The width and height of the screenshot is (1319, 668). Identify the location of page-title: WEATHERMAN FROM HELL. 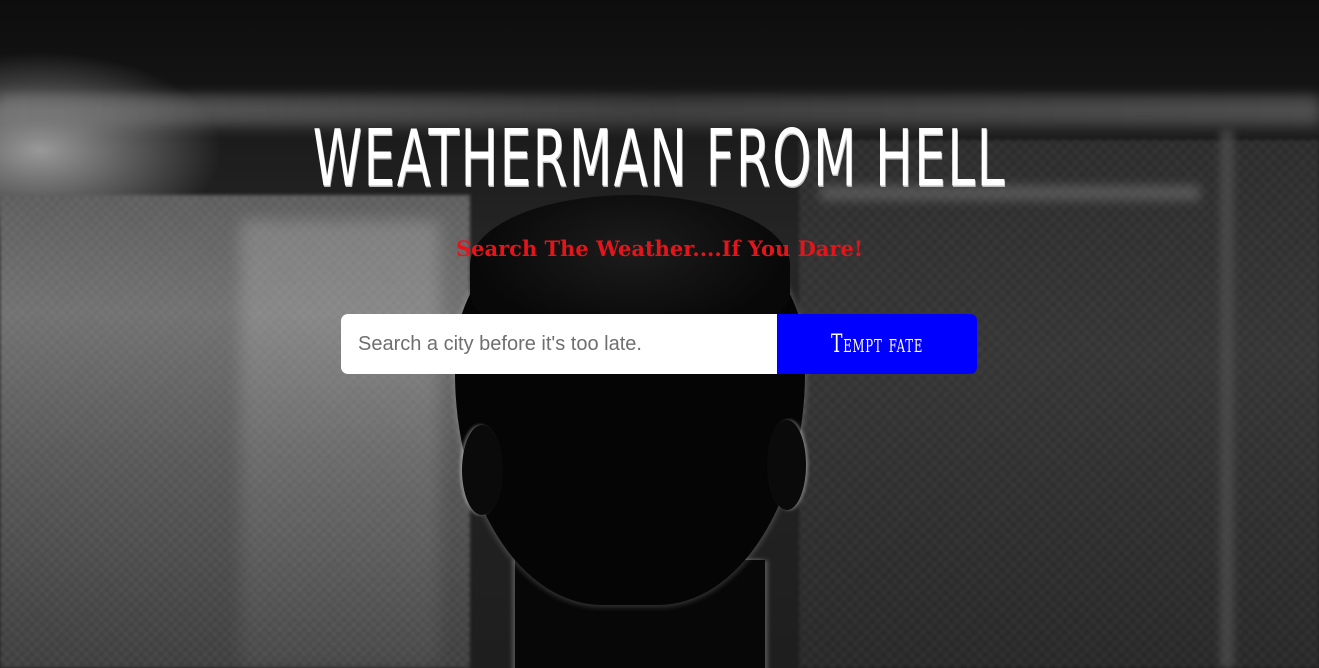
(659, 160).